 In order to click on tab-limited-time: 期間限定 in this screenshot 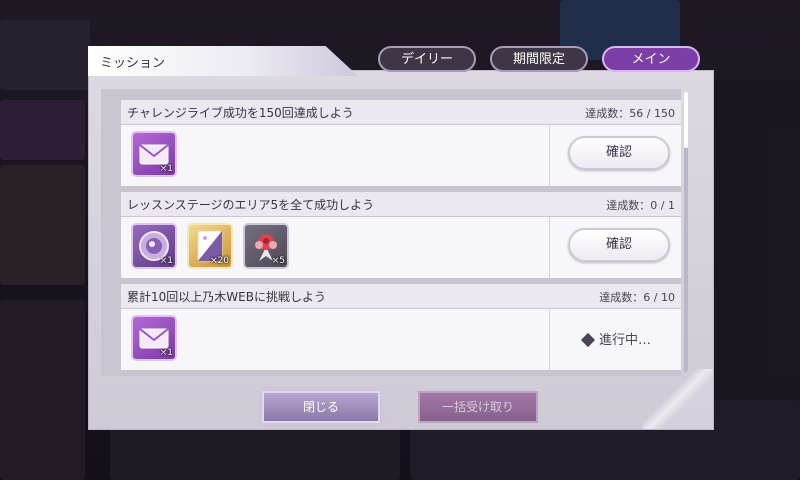, I will do `click(539, 59)`.